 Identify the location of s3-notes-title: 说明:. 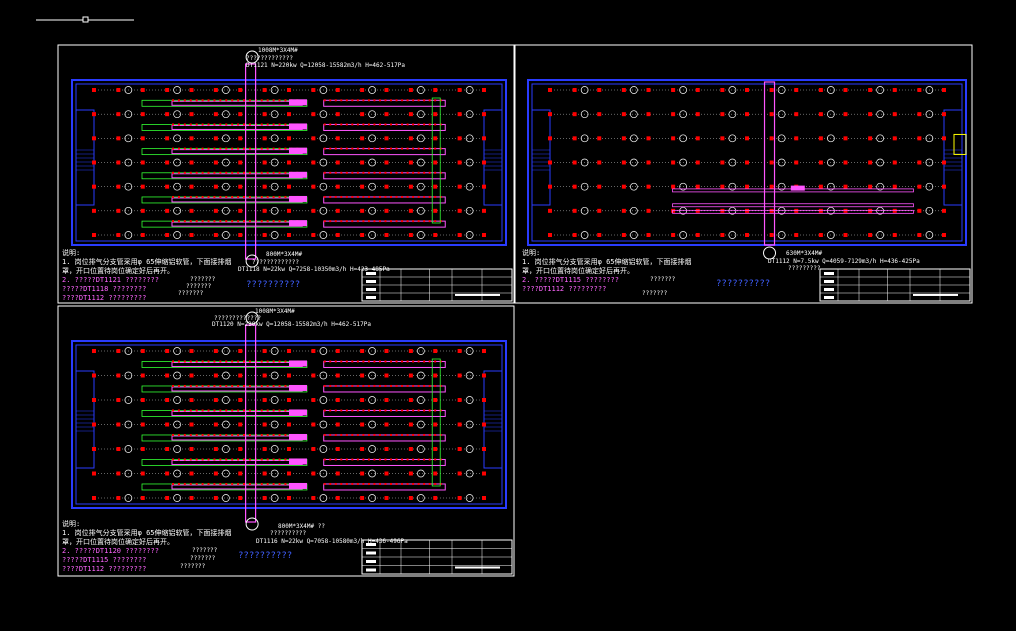
(71, 524).